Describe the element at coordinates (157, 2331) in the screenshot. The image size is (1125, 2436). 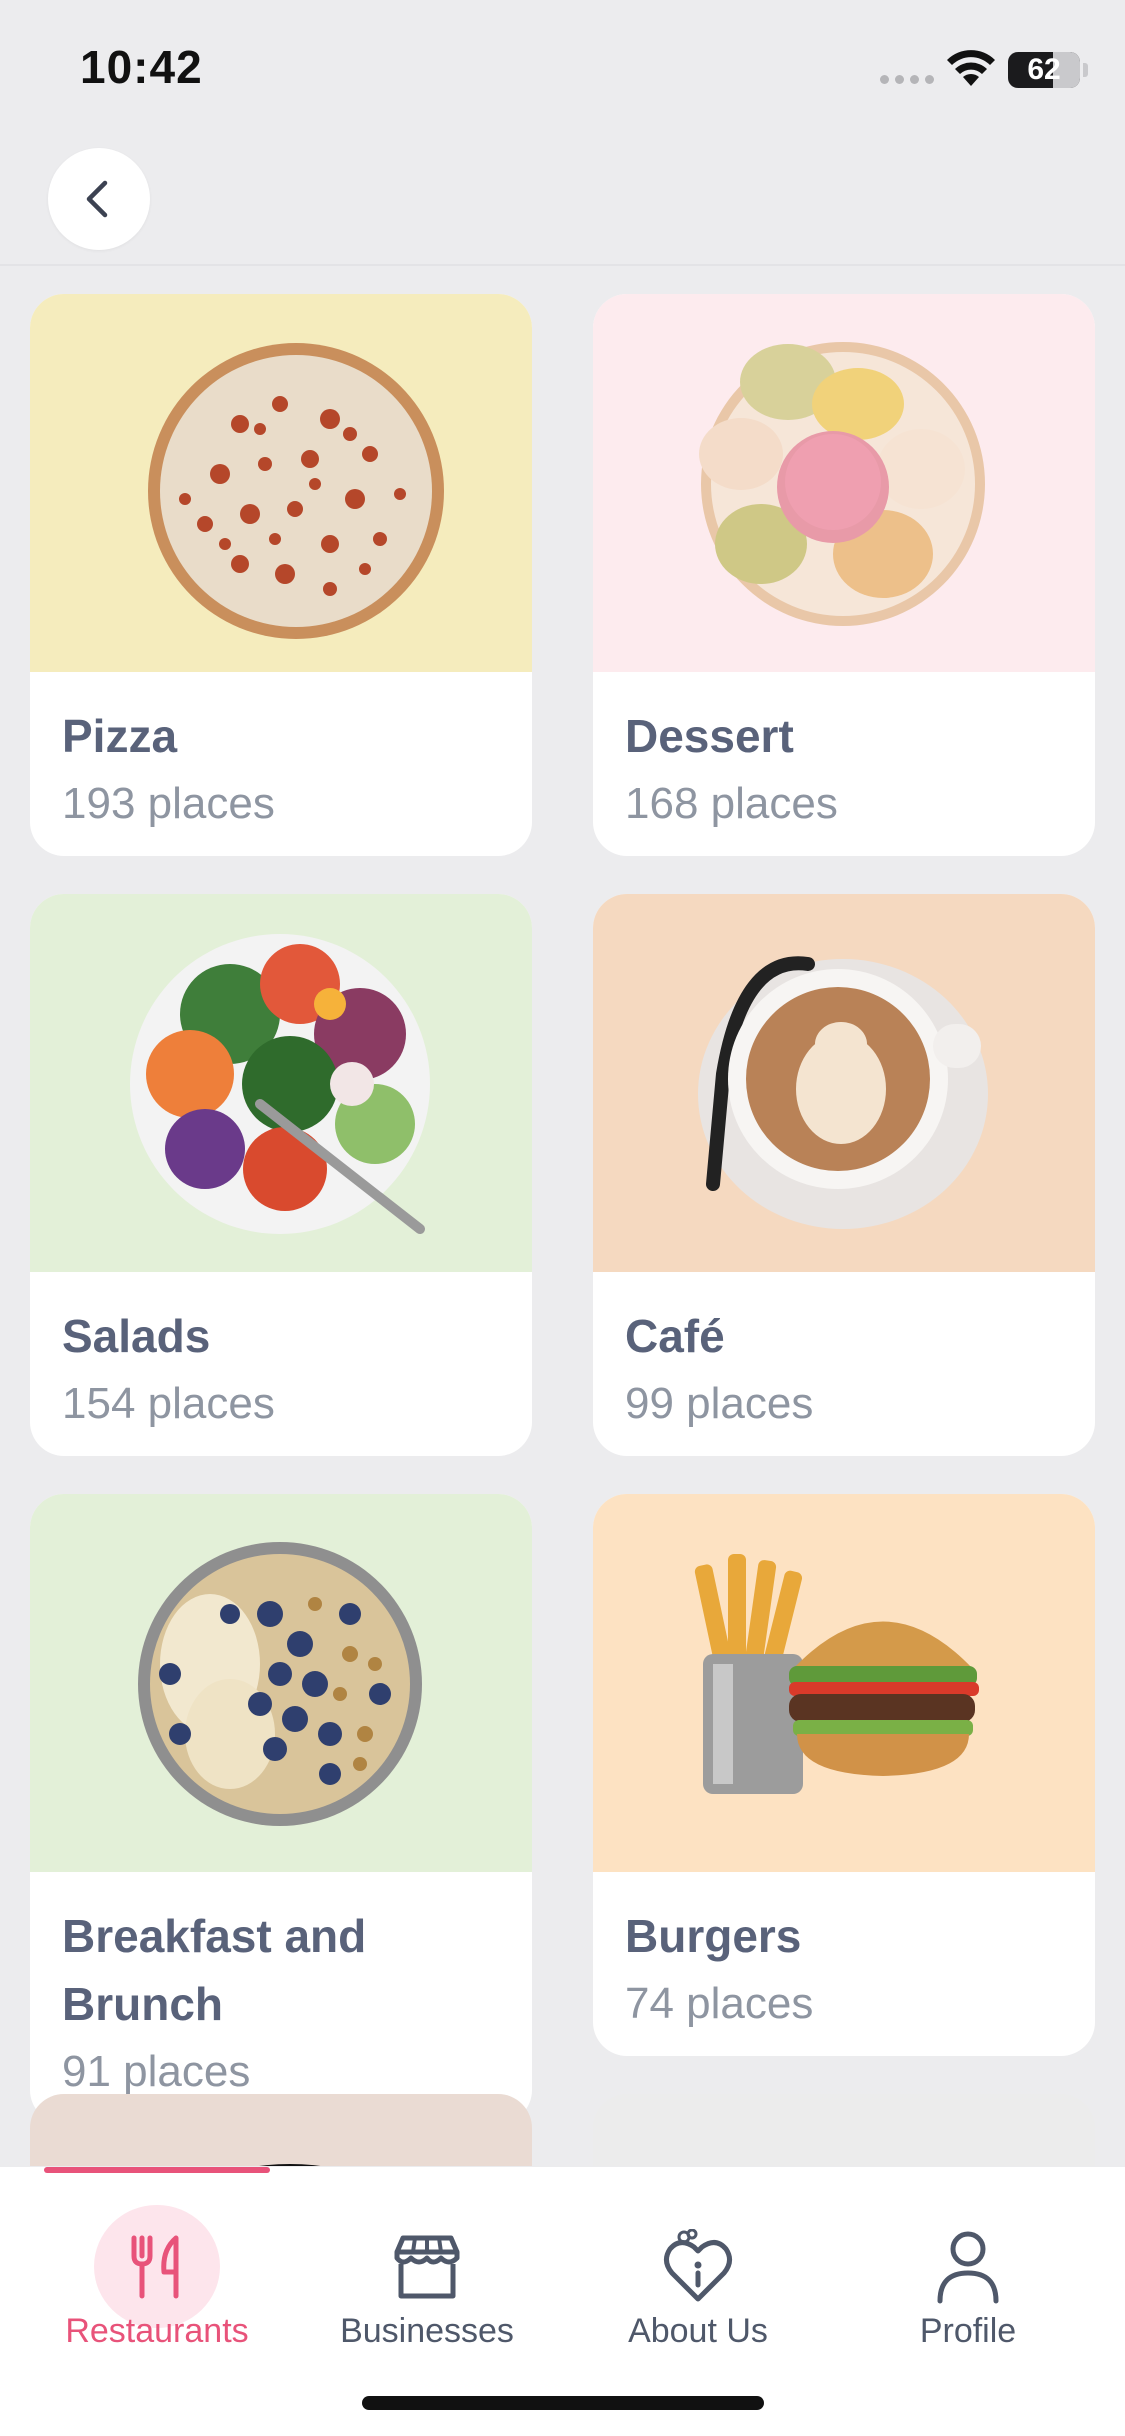
I see `tab-label: Restaurants` at that location.